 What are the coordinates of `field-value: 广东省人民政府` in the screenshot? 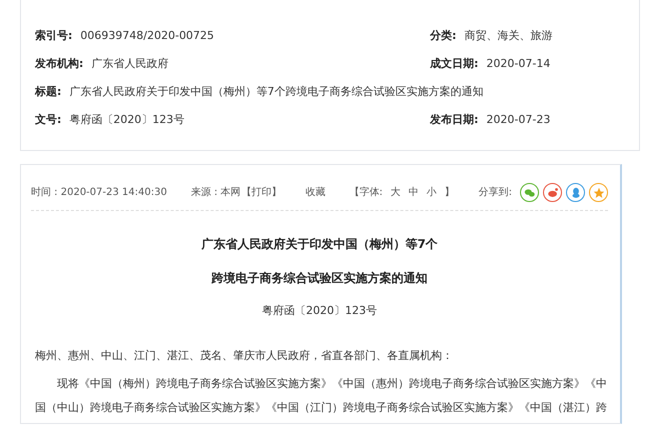 It's located at (129, 64).